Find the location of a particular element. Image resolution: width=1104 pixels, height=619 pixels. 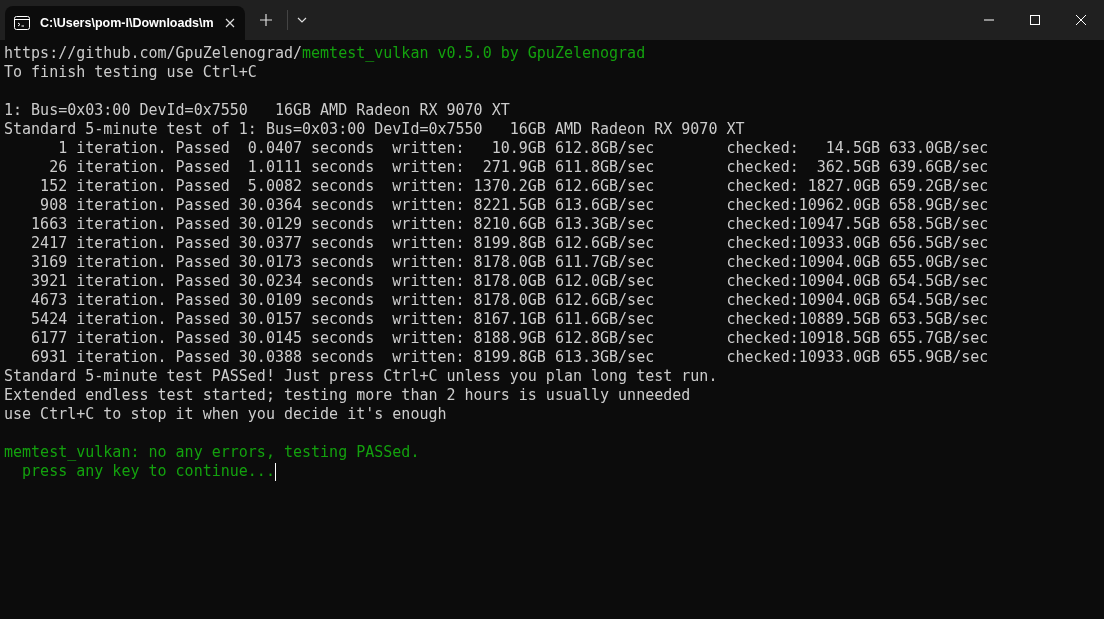

output-text: Extended endless test started; testing more than 2 hours is usually unneeded is located at coordinates (347, 395).